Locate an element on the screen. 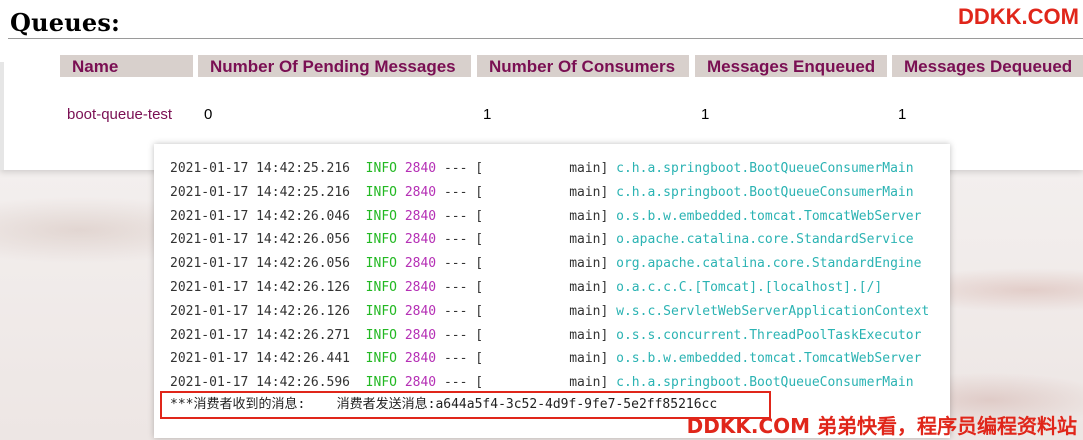 Image resolution: width=1083 pixels, height=440 pixels. watermark-top: DDKK.COM is located at coordinates (1018, 16).